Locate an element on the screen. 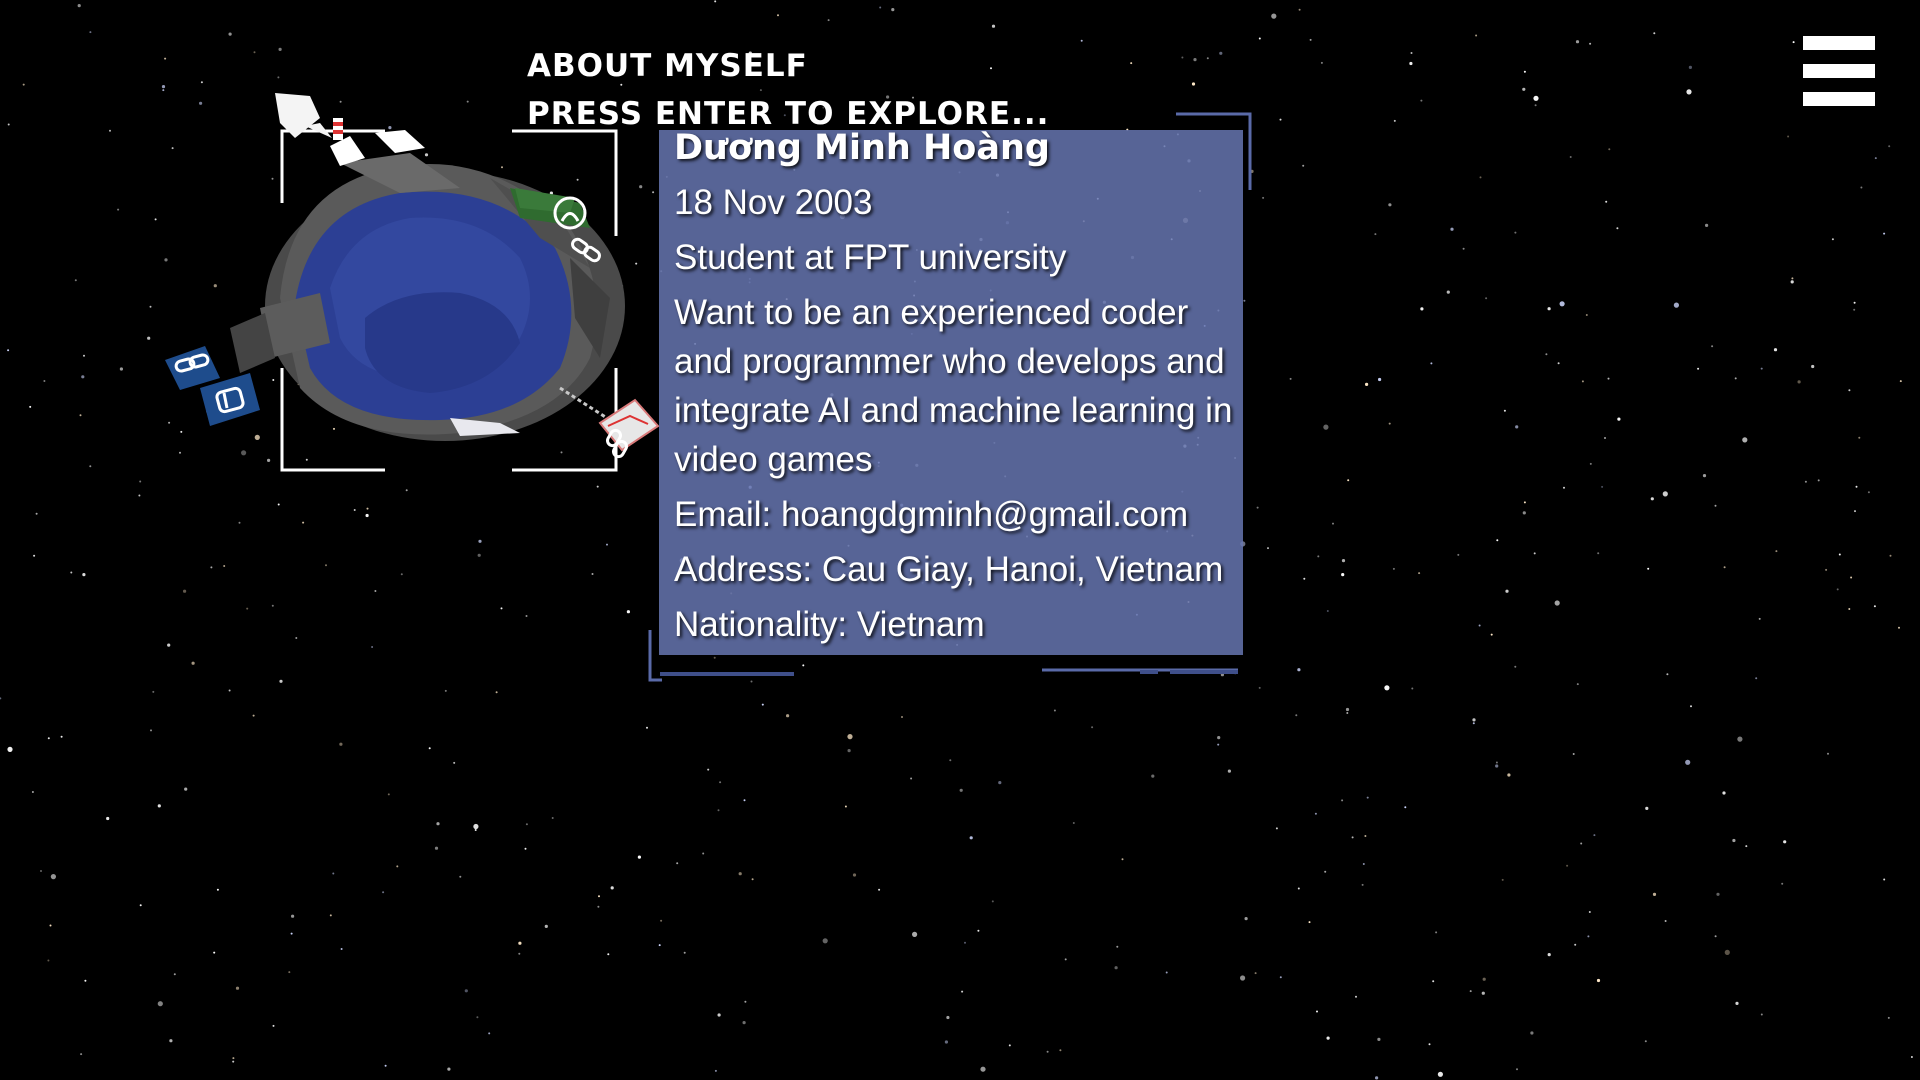  planet-scene is located at coordinates (415, 288).